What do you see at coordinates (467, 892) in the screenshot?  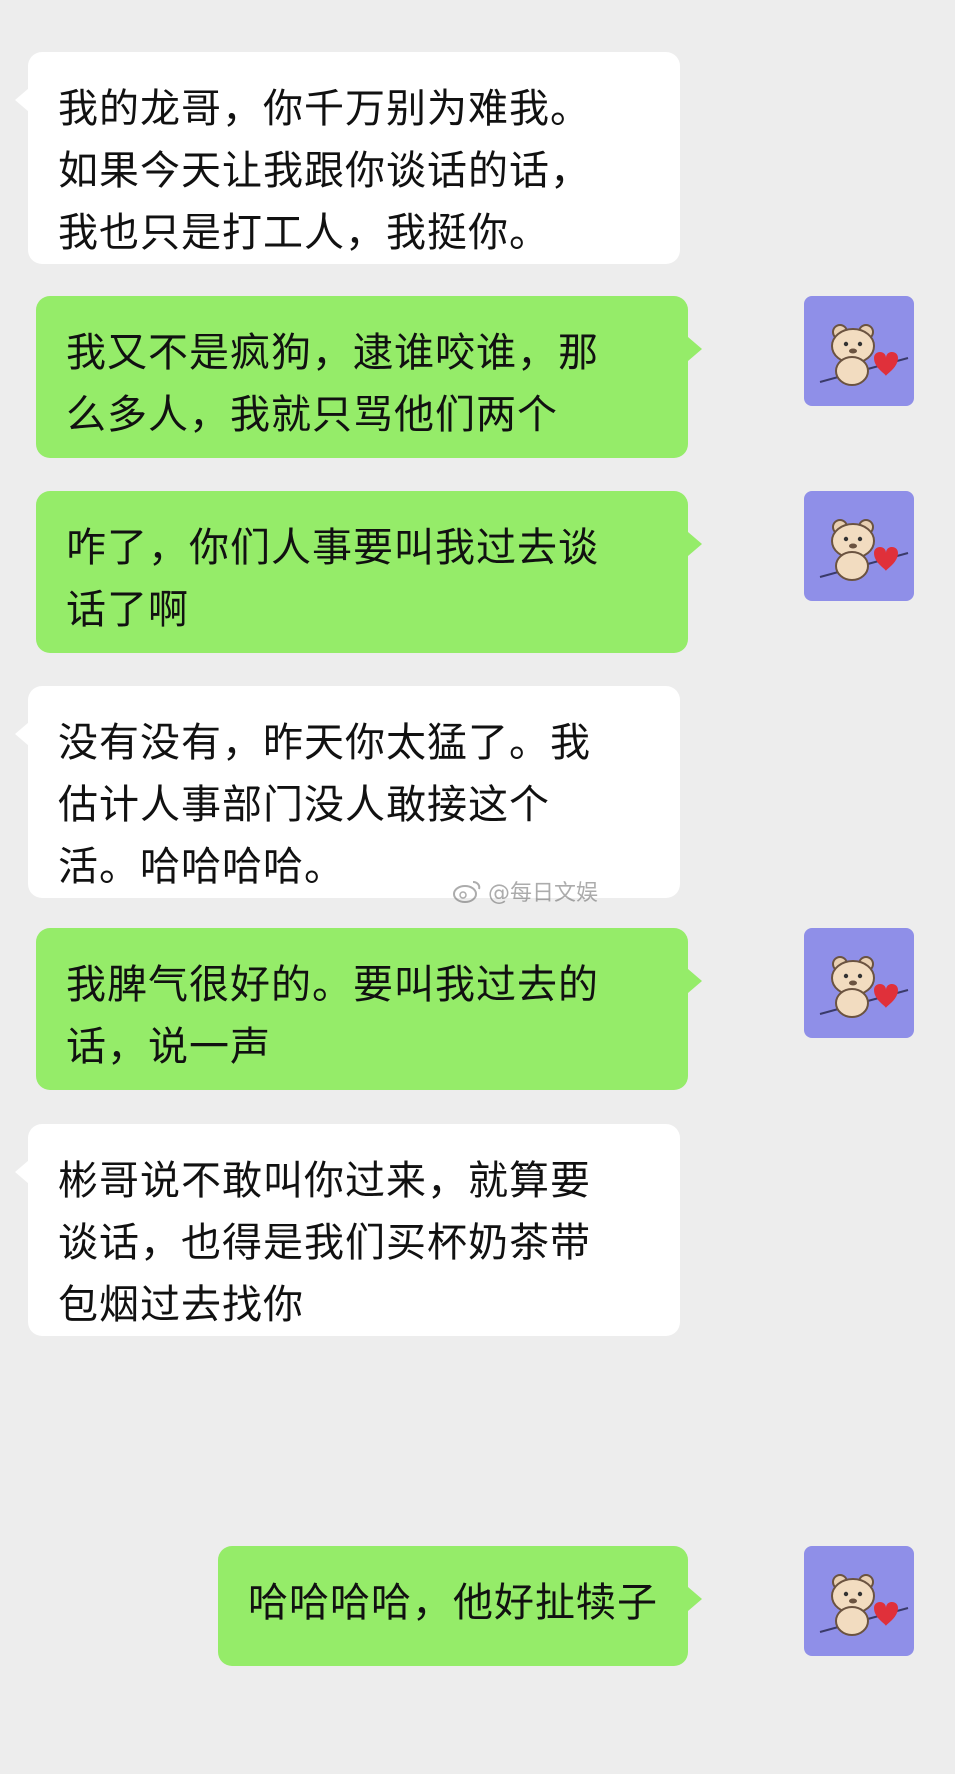 I see `weibo-icon` at bounding box center [467, 892].